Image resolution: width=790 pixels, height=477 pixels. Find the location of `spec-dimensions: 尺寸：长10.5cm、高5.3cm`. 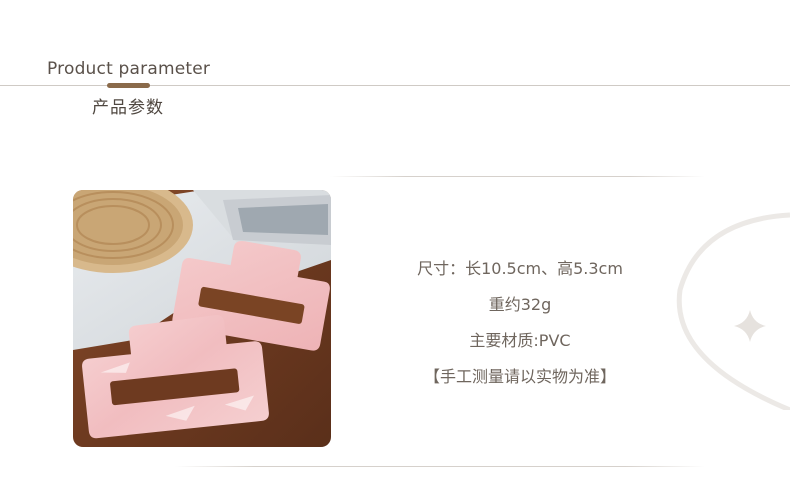

spec-dimensions: 尺寸：长10.5cm、高5.3cm is located at coordinates (520, 268).